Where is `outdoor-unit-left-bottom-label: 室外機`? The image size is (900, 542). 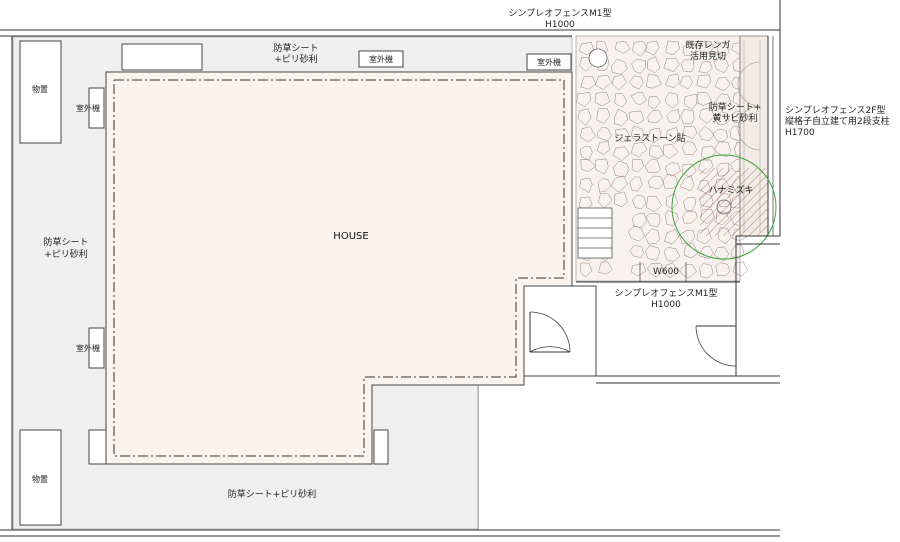 outdoor-unit-left-bottom-label: 室外機 is located at coordinates (88, 348).